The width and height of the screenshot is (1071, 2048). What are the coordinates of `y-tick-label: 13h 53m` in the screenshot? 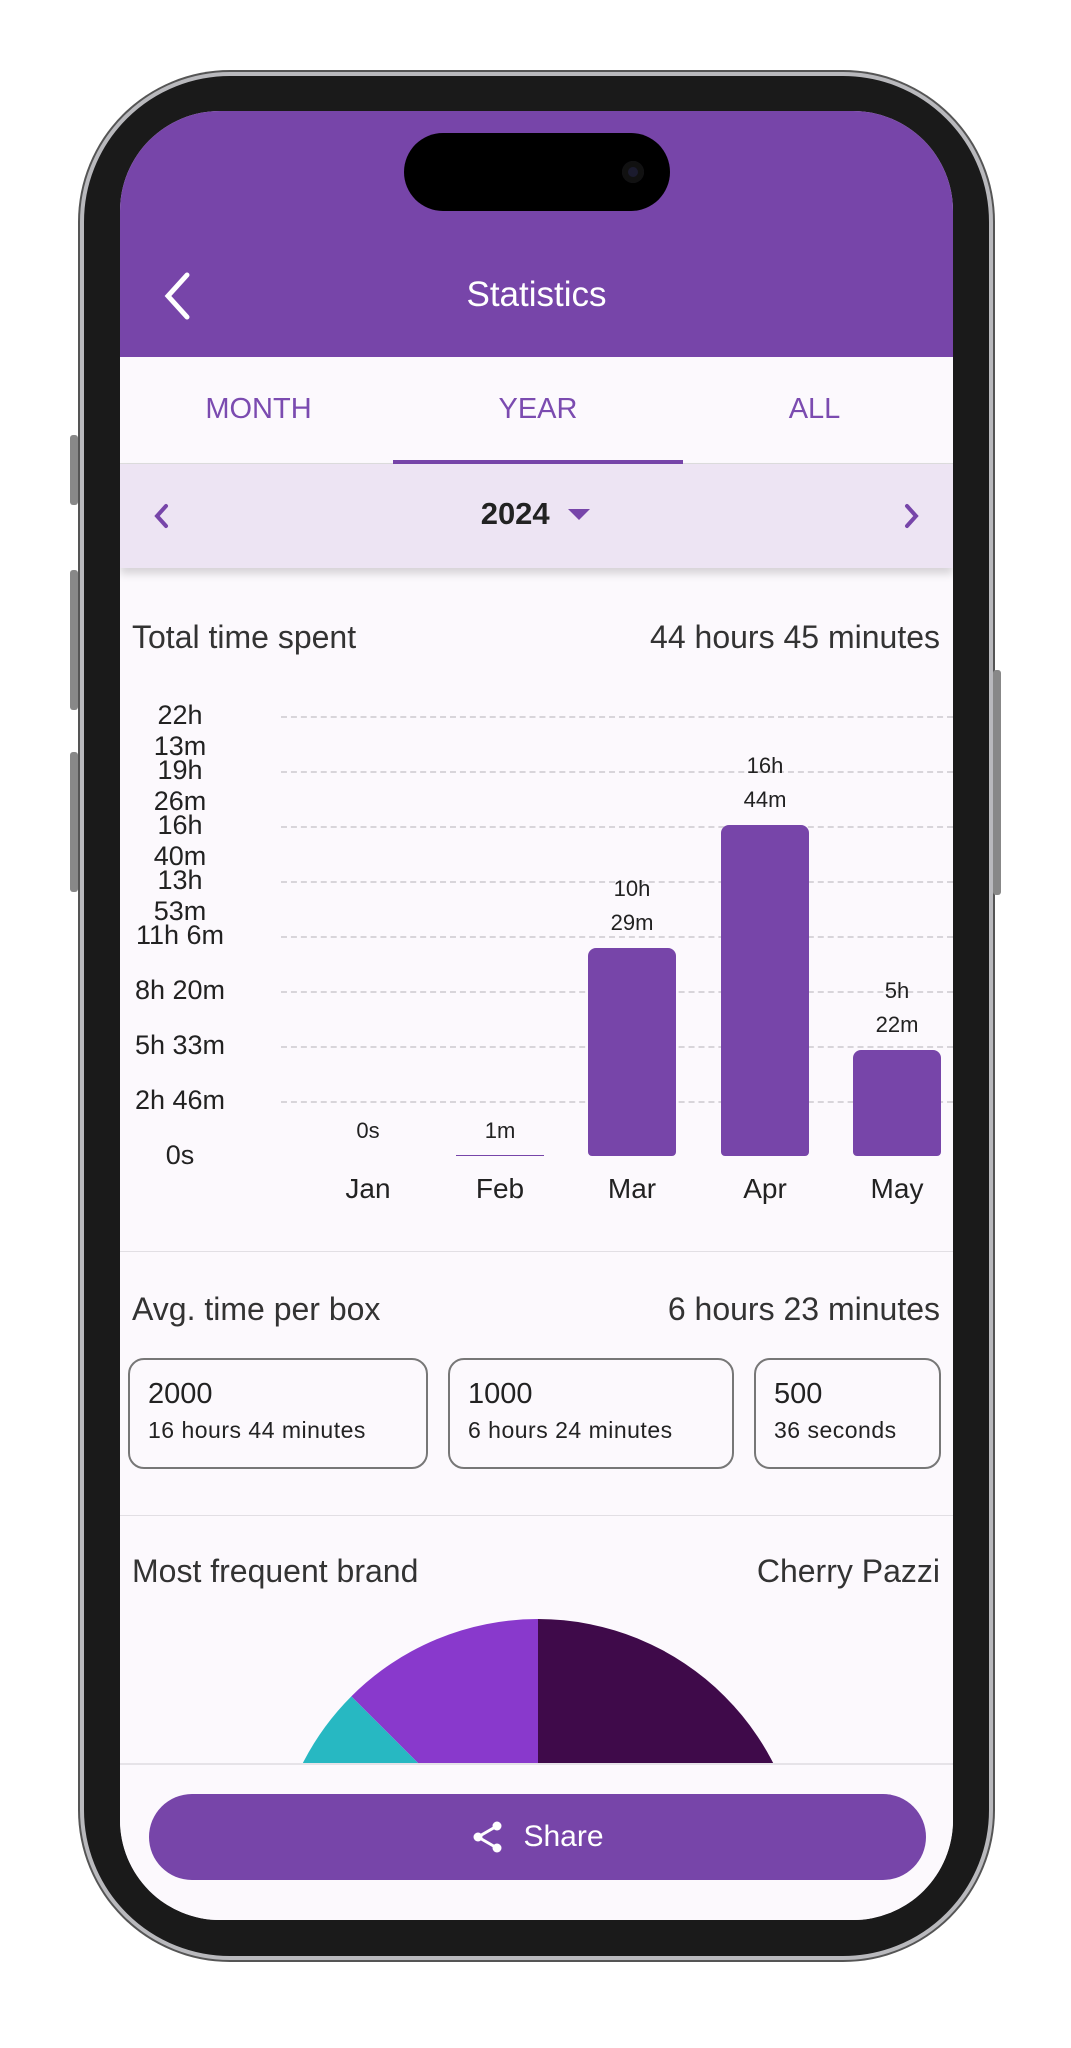 It's located at (180, 895).